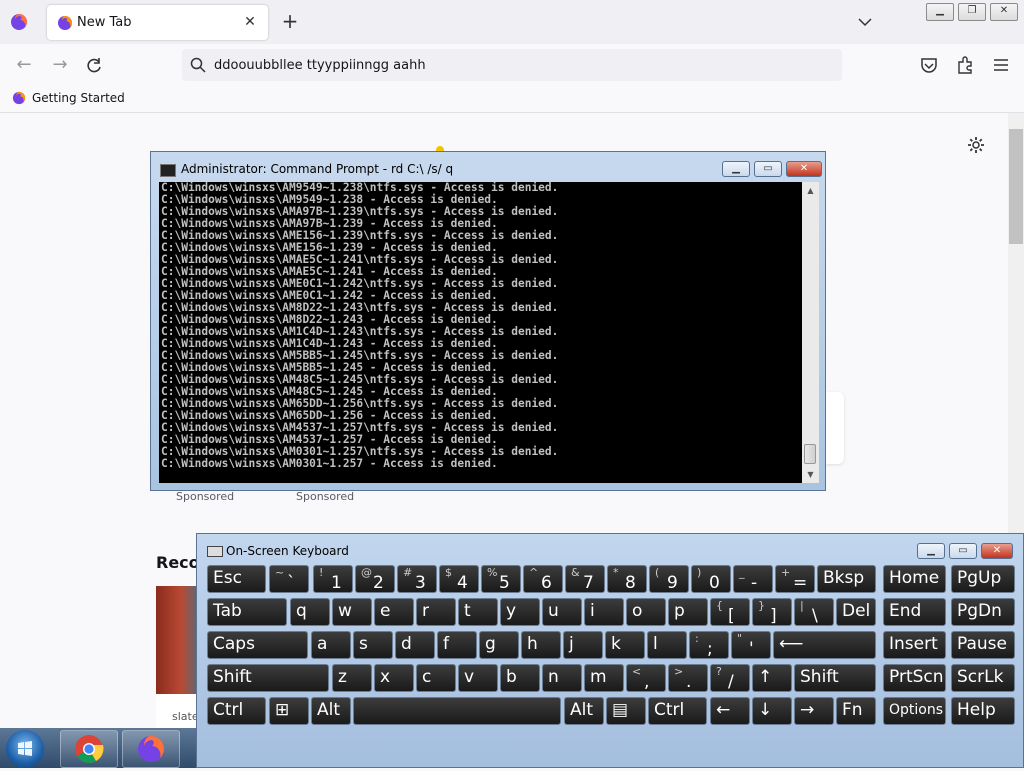 The width and height of the screenshot is (1024, 771). Describe the element at coordinates (436, 612) in the screenshot. I see `key-r: r` at that location.